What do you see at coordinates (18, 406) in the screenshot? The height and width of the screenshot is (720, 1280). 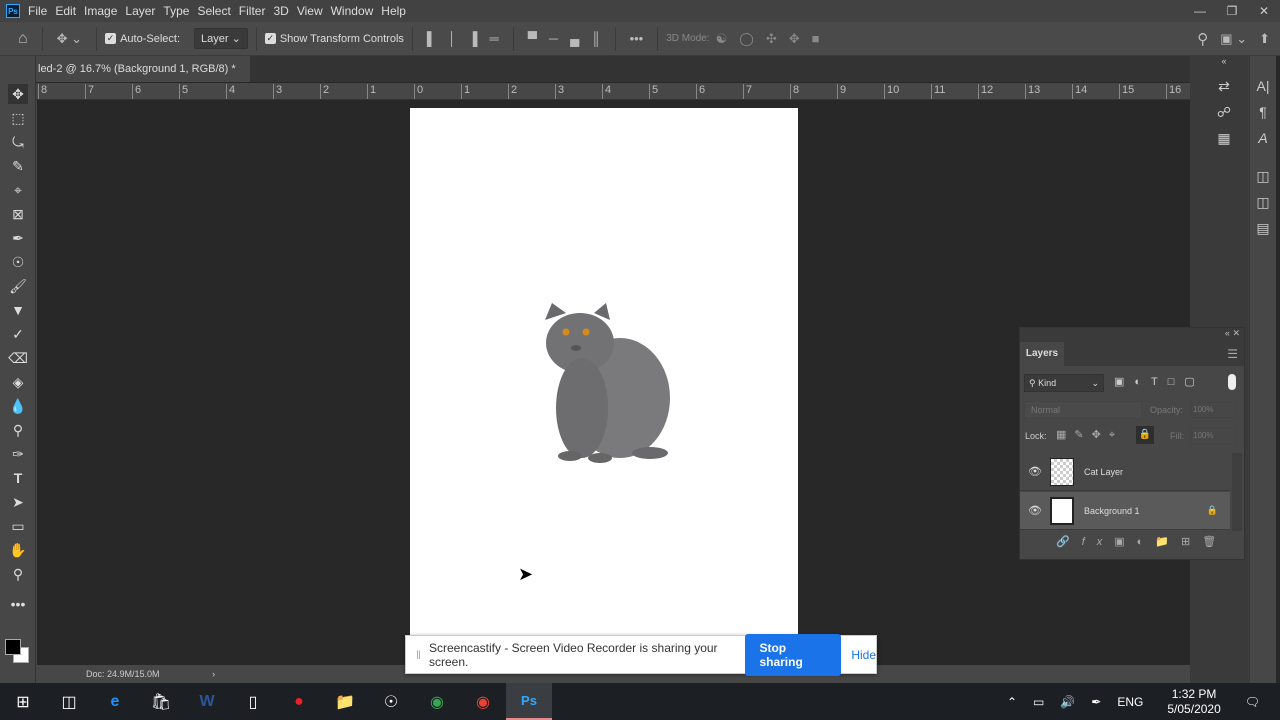 I see `blur-tool-icon: 💧` at bounding box center [18, 406].